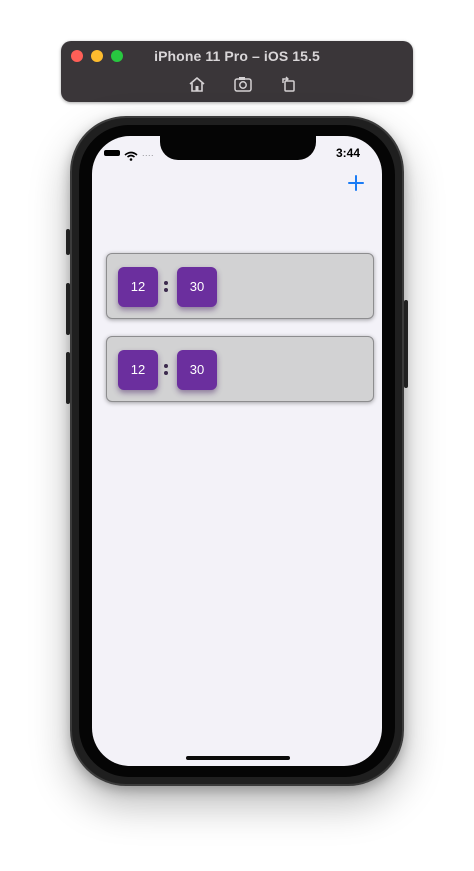 Image resolution: width=474 pixels, height=871 pixels. I want to click on notch, so click(238, 148).